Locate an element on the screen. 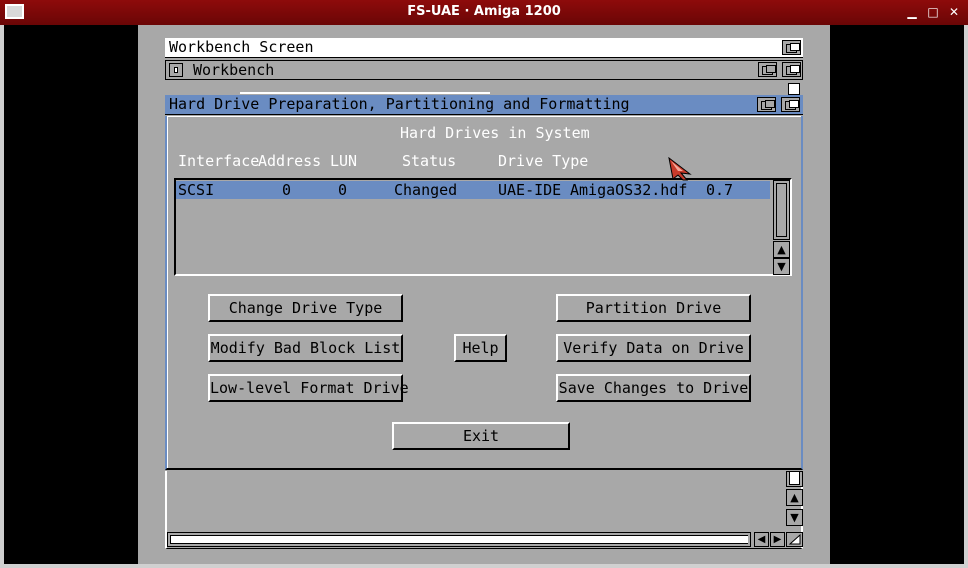 This screenshot has width=968, height=568. save-changes-button: Save Changes to Drive is located at coordinates (653, 388).